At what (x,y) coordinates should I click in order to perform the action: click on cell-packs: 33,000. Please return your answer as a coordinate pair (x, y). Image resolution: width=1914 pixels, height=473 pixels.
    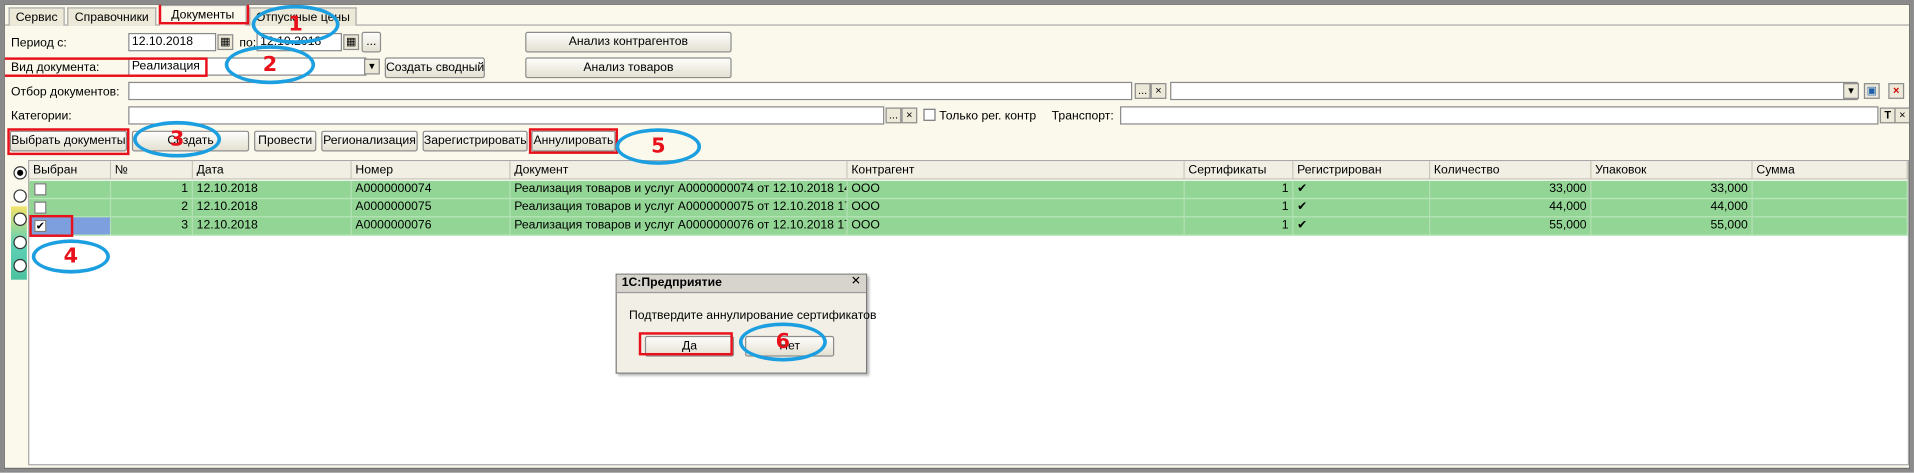
    Looking at the image, I should click on (1672, 189).